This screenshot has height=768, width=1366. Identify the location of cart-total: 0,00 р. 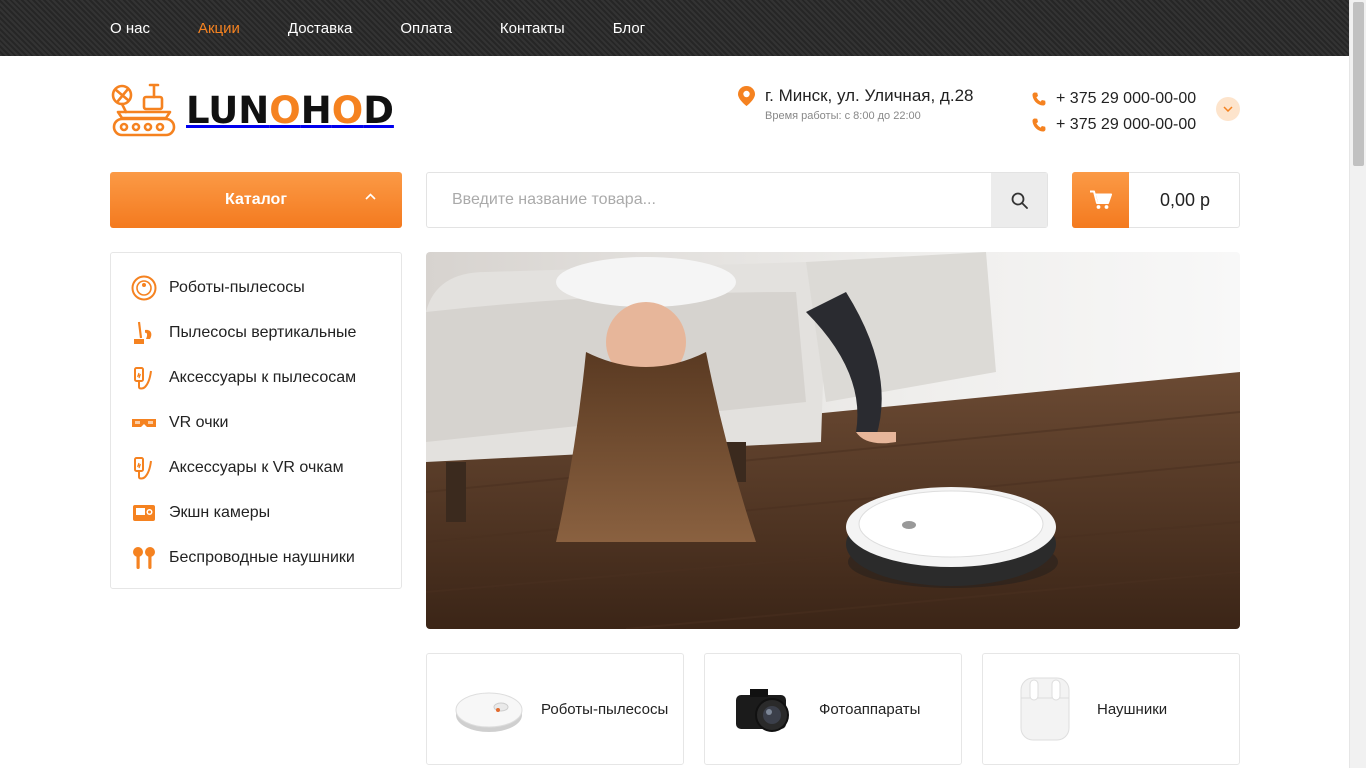
(1185, 199).